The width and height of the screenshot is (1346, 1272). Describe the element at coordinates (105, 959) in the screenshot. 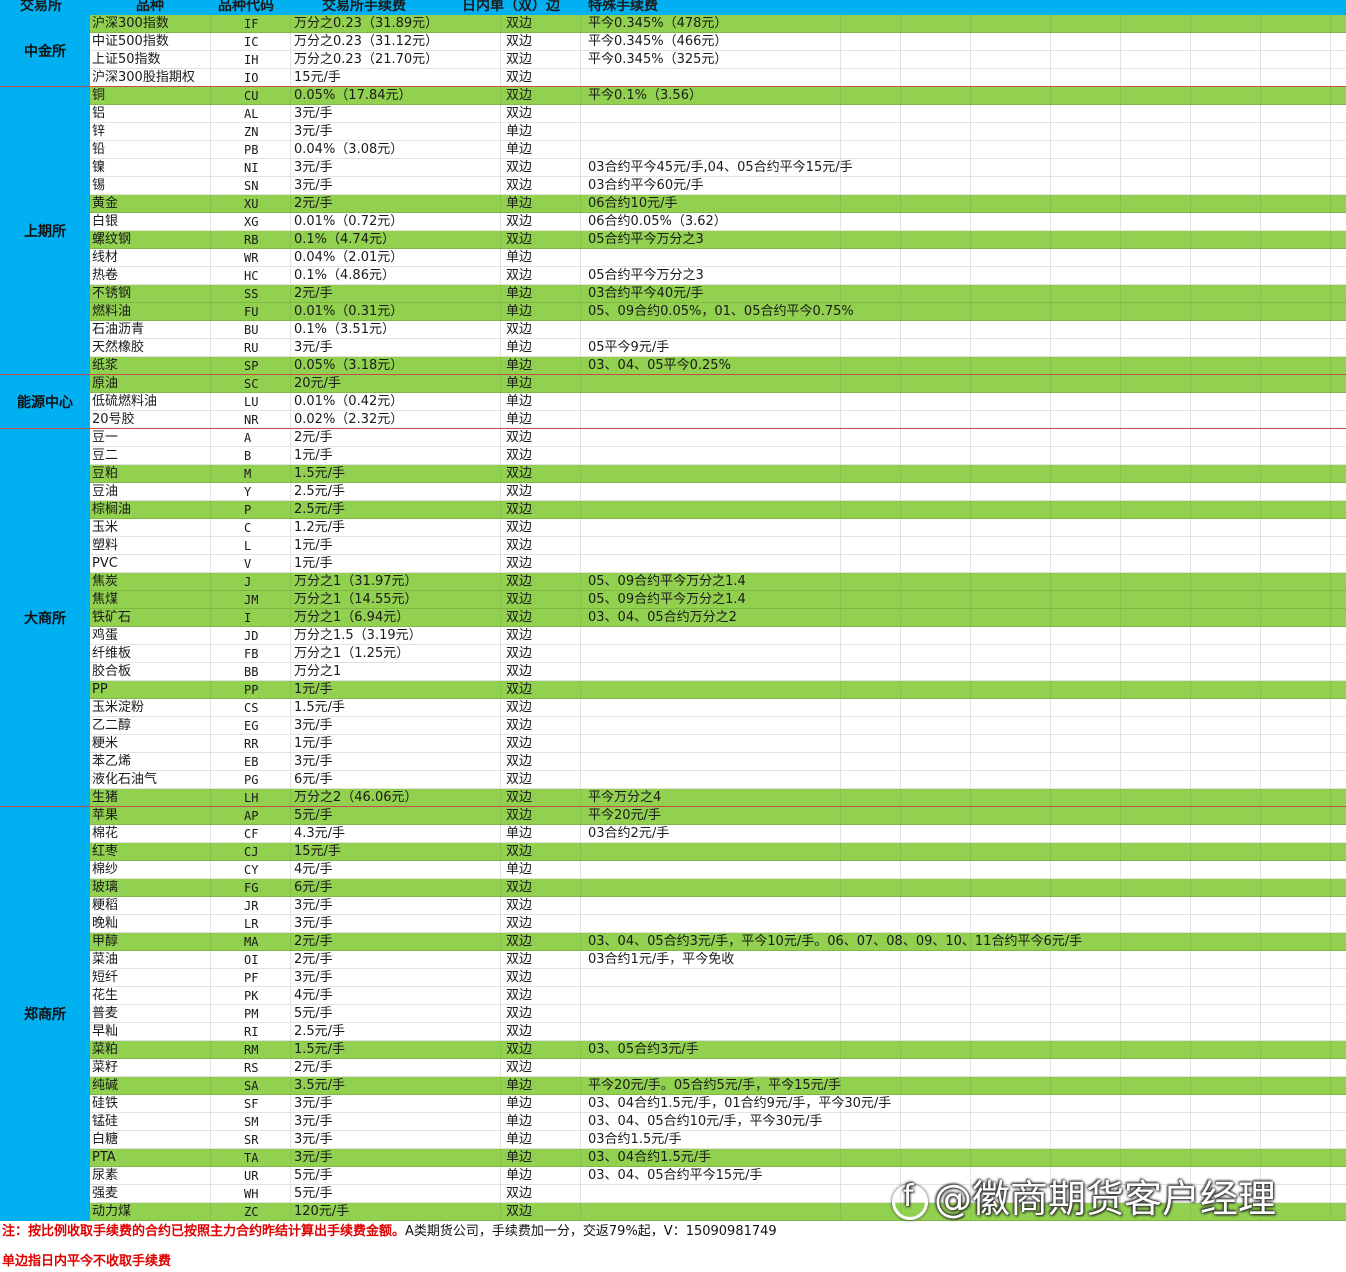

I see `variety-cell: 菜油` at that location.